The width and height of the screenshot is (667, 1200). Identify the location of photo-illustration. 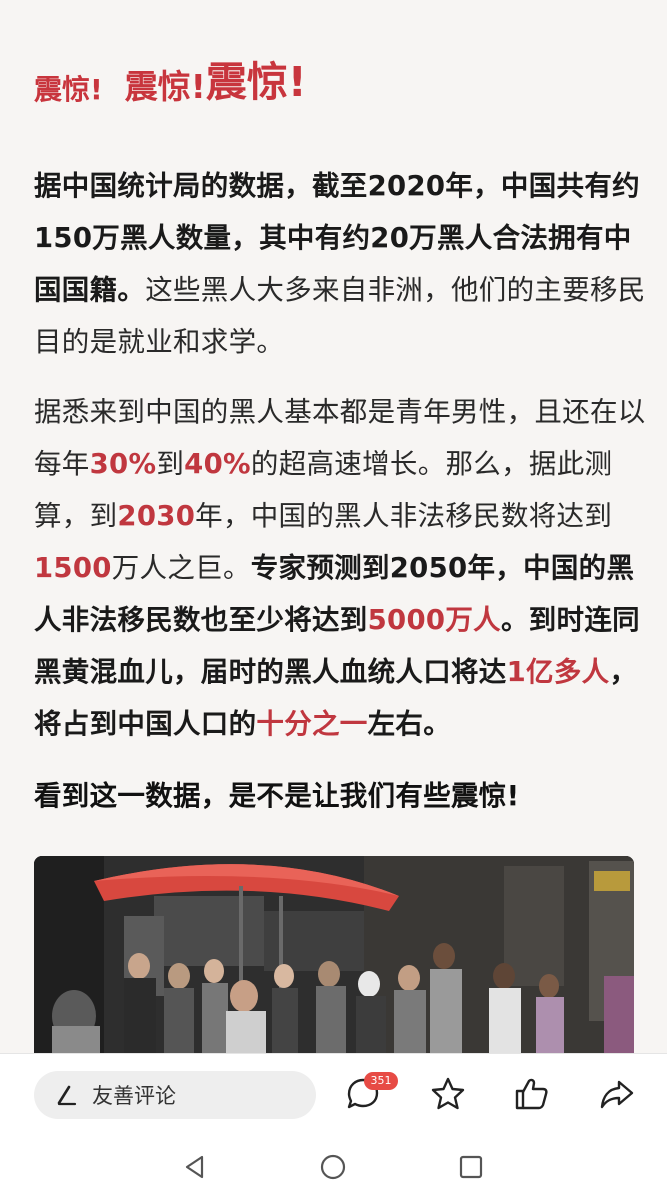
(334, 956).